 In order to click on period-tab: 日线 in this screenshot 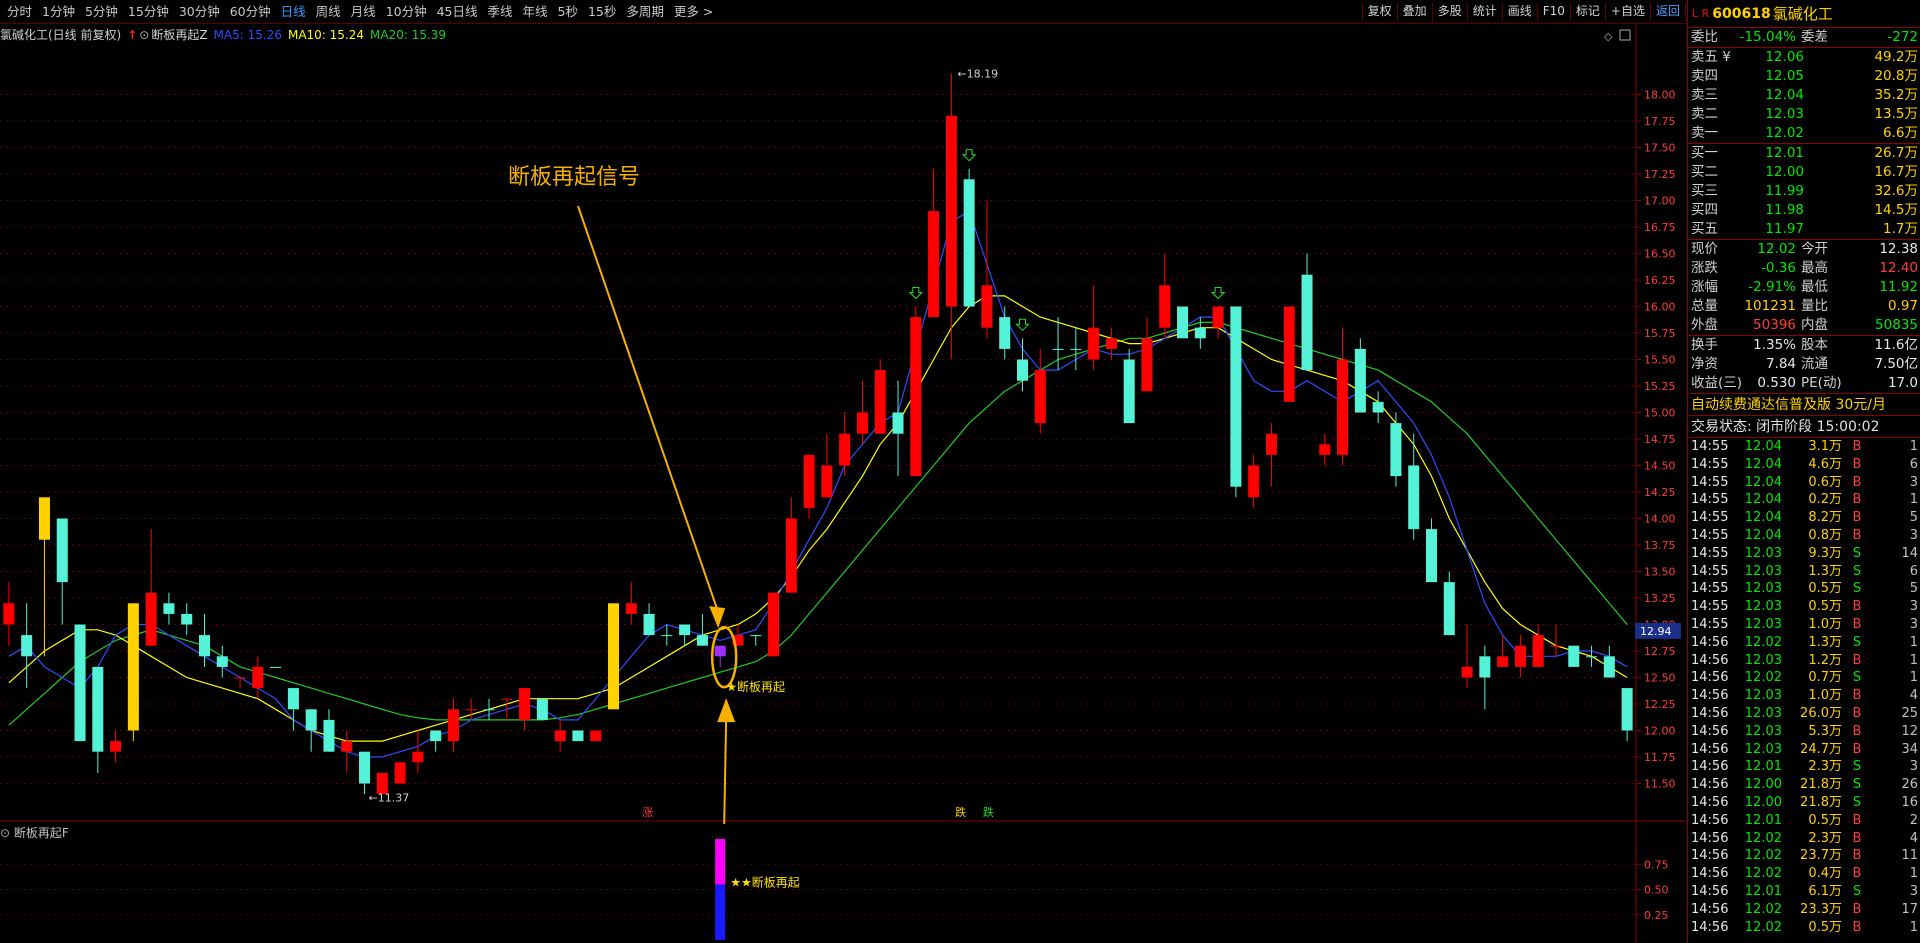, I will do `click(293, 12)`.